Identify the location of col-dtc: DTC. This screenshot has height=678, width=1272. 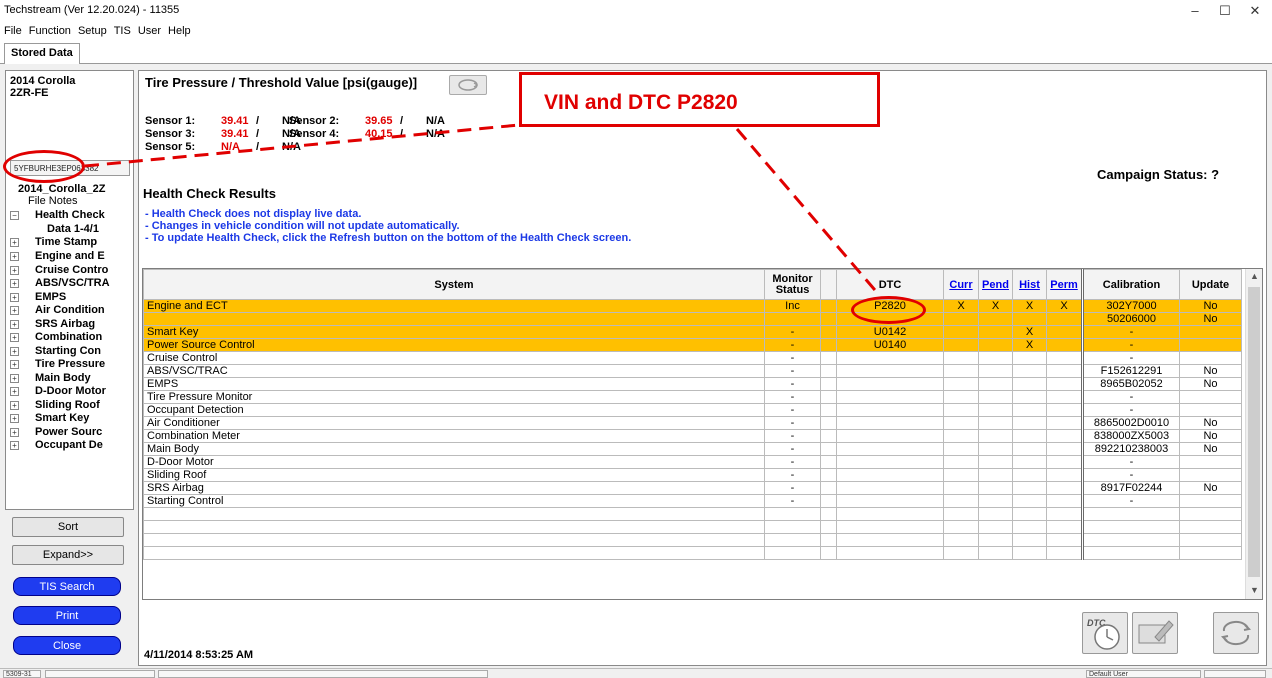
(890, 284).